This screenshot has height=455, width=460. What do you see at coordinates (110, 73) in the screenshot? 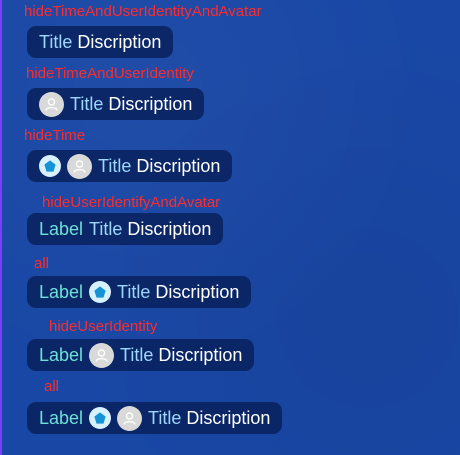
I see `section-label-hide-time-user-identity: hideTimeAndUserIdentity` at bounding box center [110, 73].